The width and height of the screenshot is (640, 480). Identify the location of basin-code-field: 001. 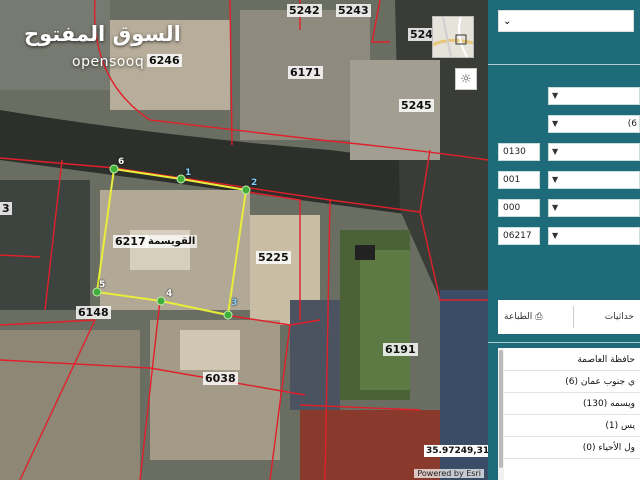
(519, 180).